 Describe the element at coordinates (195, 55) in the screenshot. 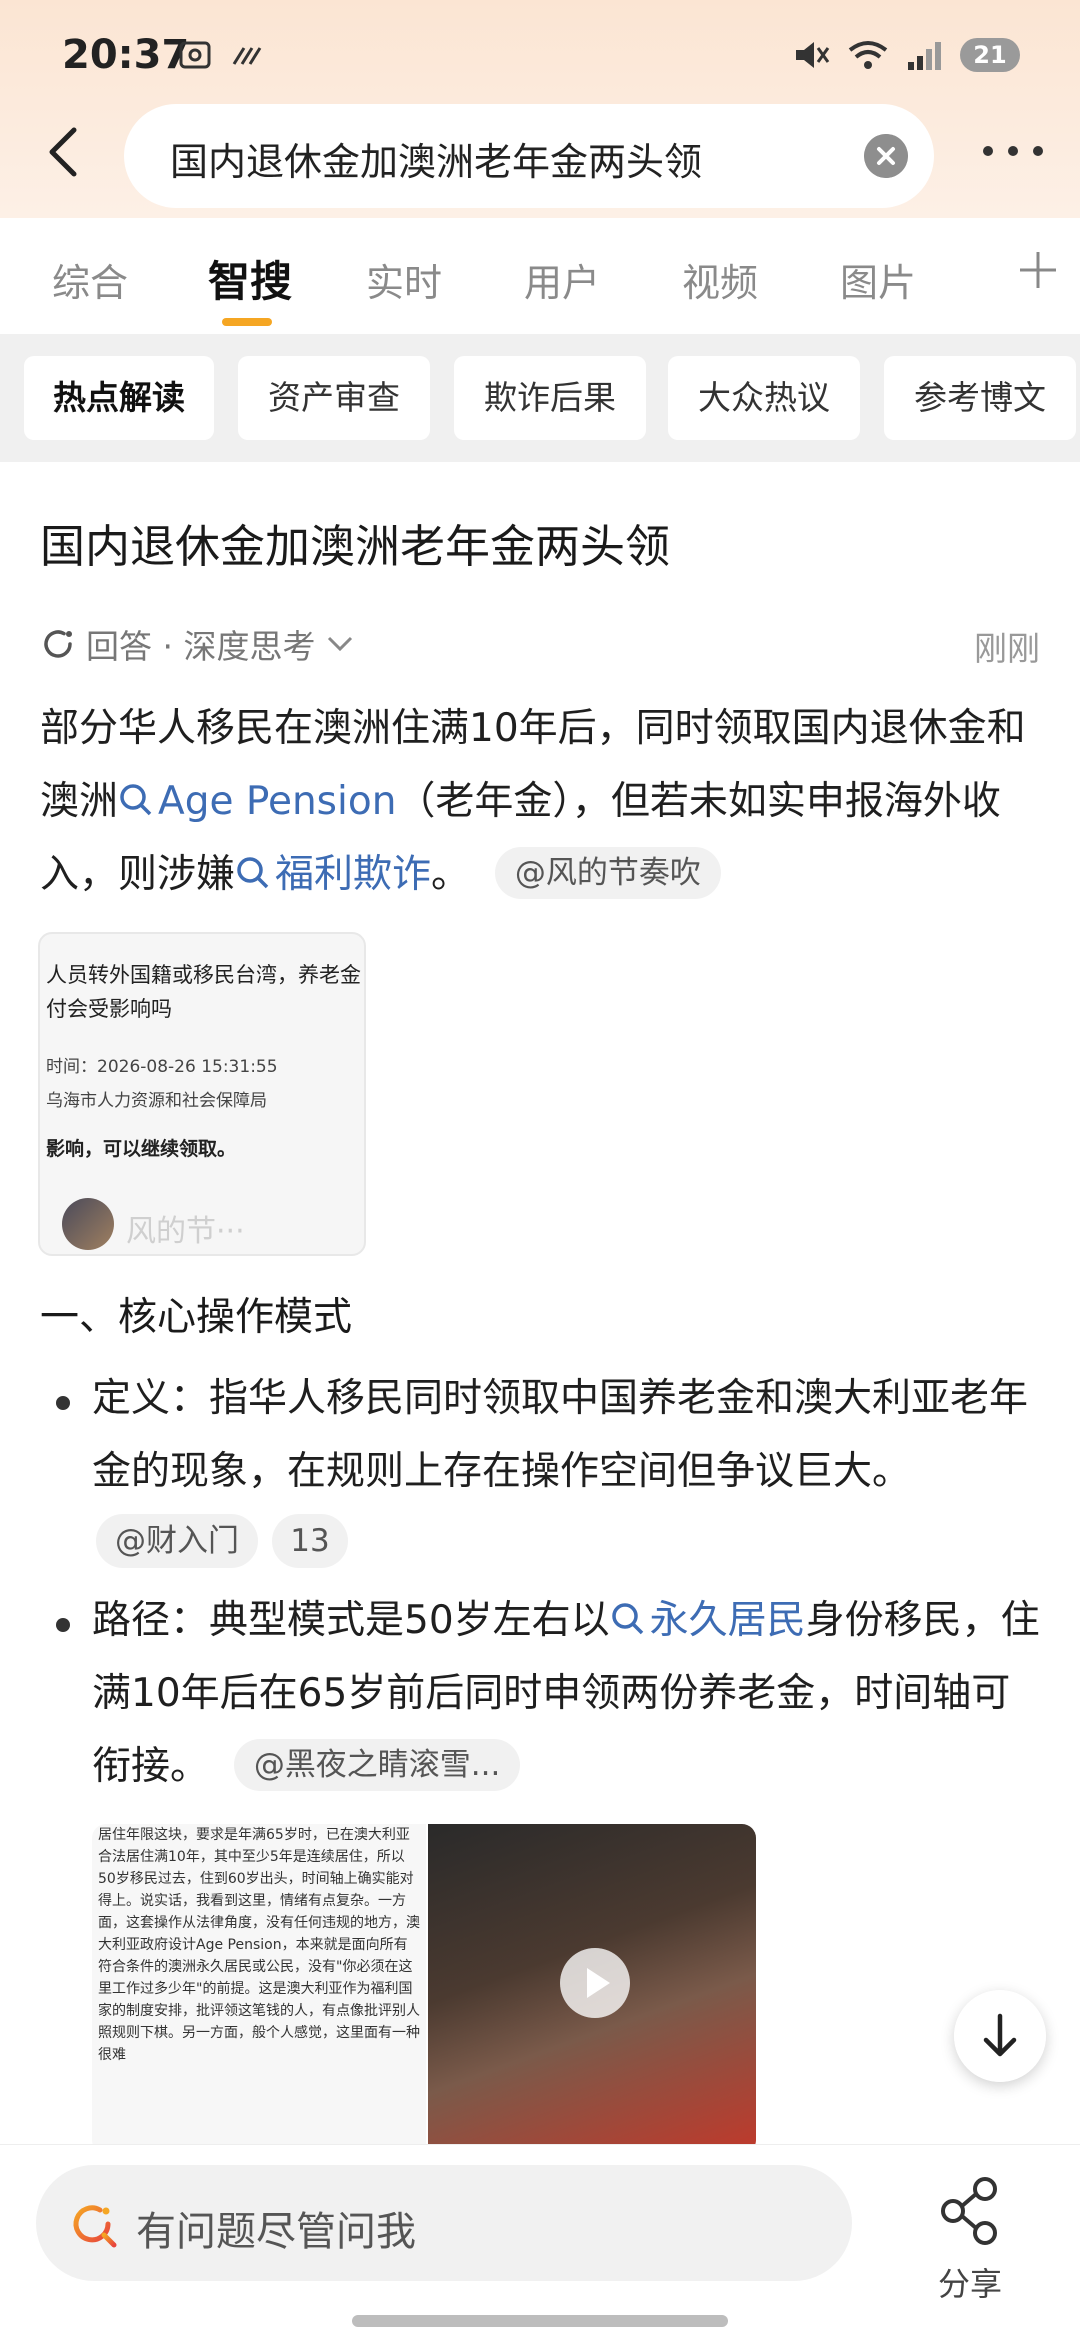

I see `screenshot-icon` at that location.